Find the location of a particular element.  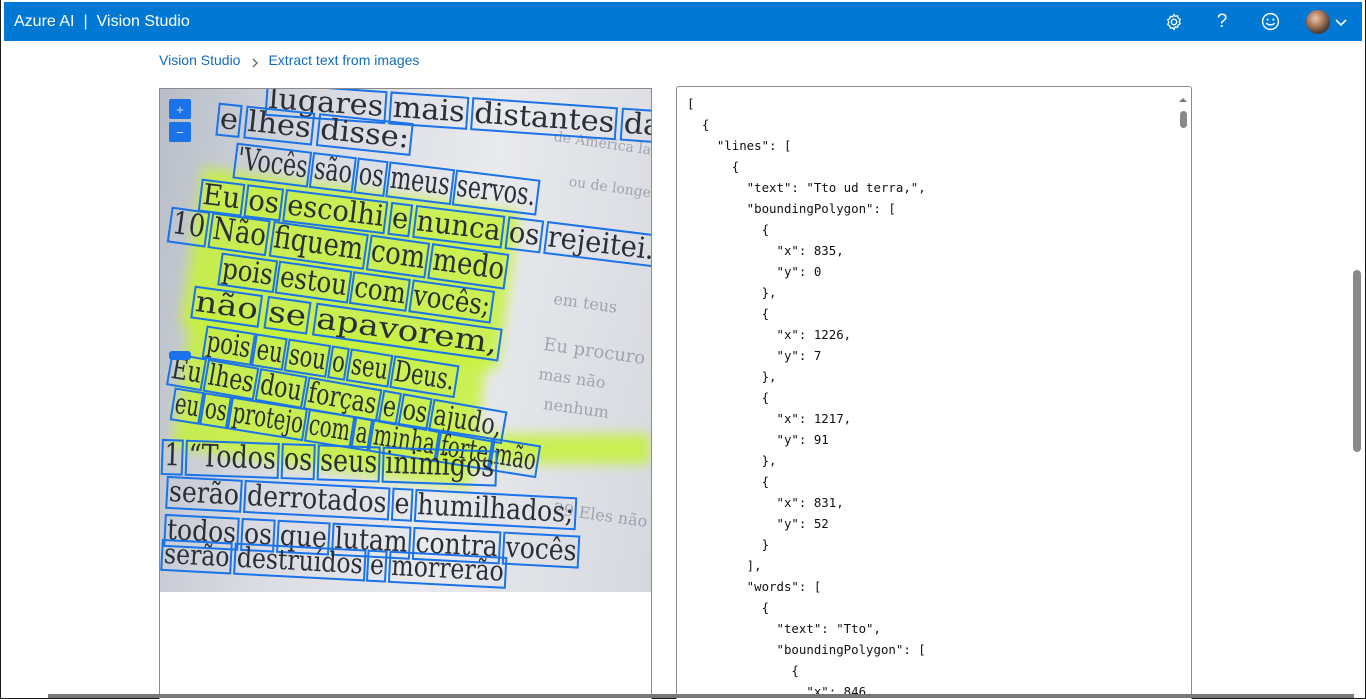

scroll-up-icon is located at coordinates (1183, 100).